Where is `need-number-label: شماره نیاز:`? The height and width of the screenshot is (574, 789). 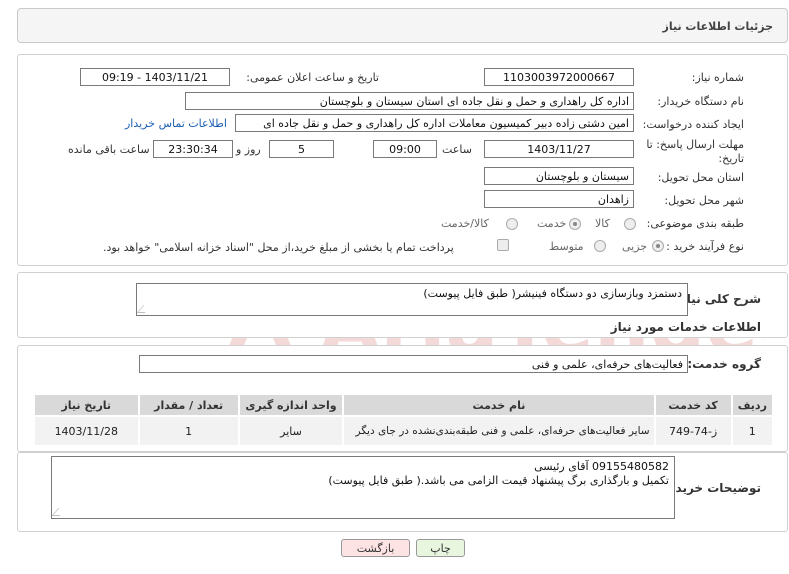
need-number-label: شماره نیاز: is located at coordinates (717, 77).